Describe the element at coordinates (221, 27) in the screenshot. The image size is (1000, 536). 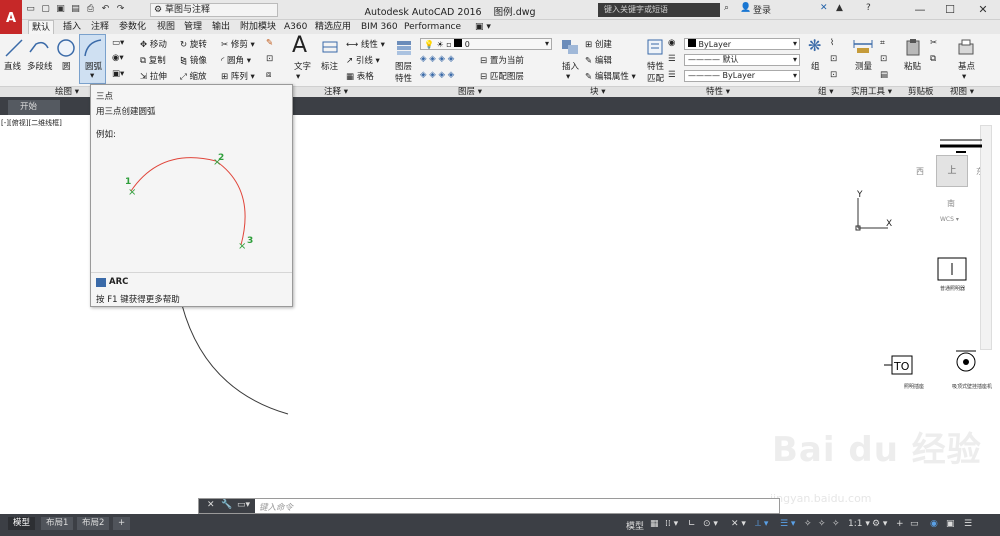
I see `tab-output: 输出` at that location.